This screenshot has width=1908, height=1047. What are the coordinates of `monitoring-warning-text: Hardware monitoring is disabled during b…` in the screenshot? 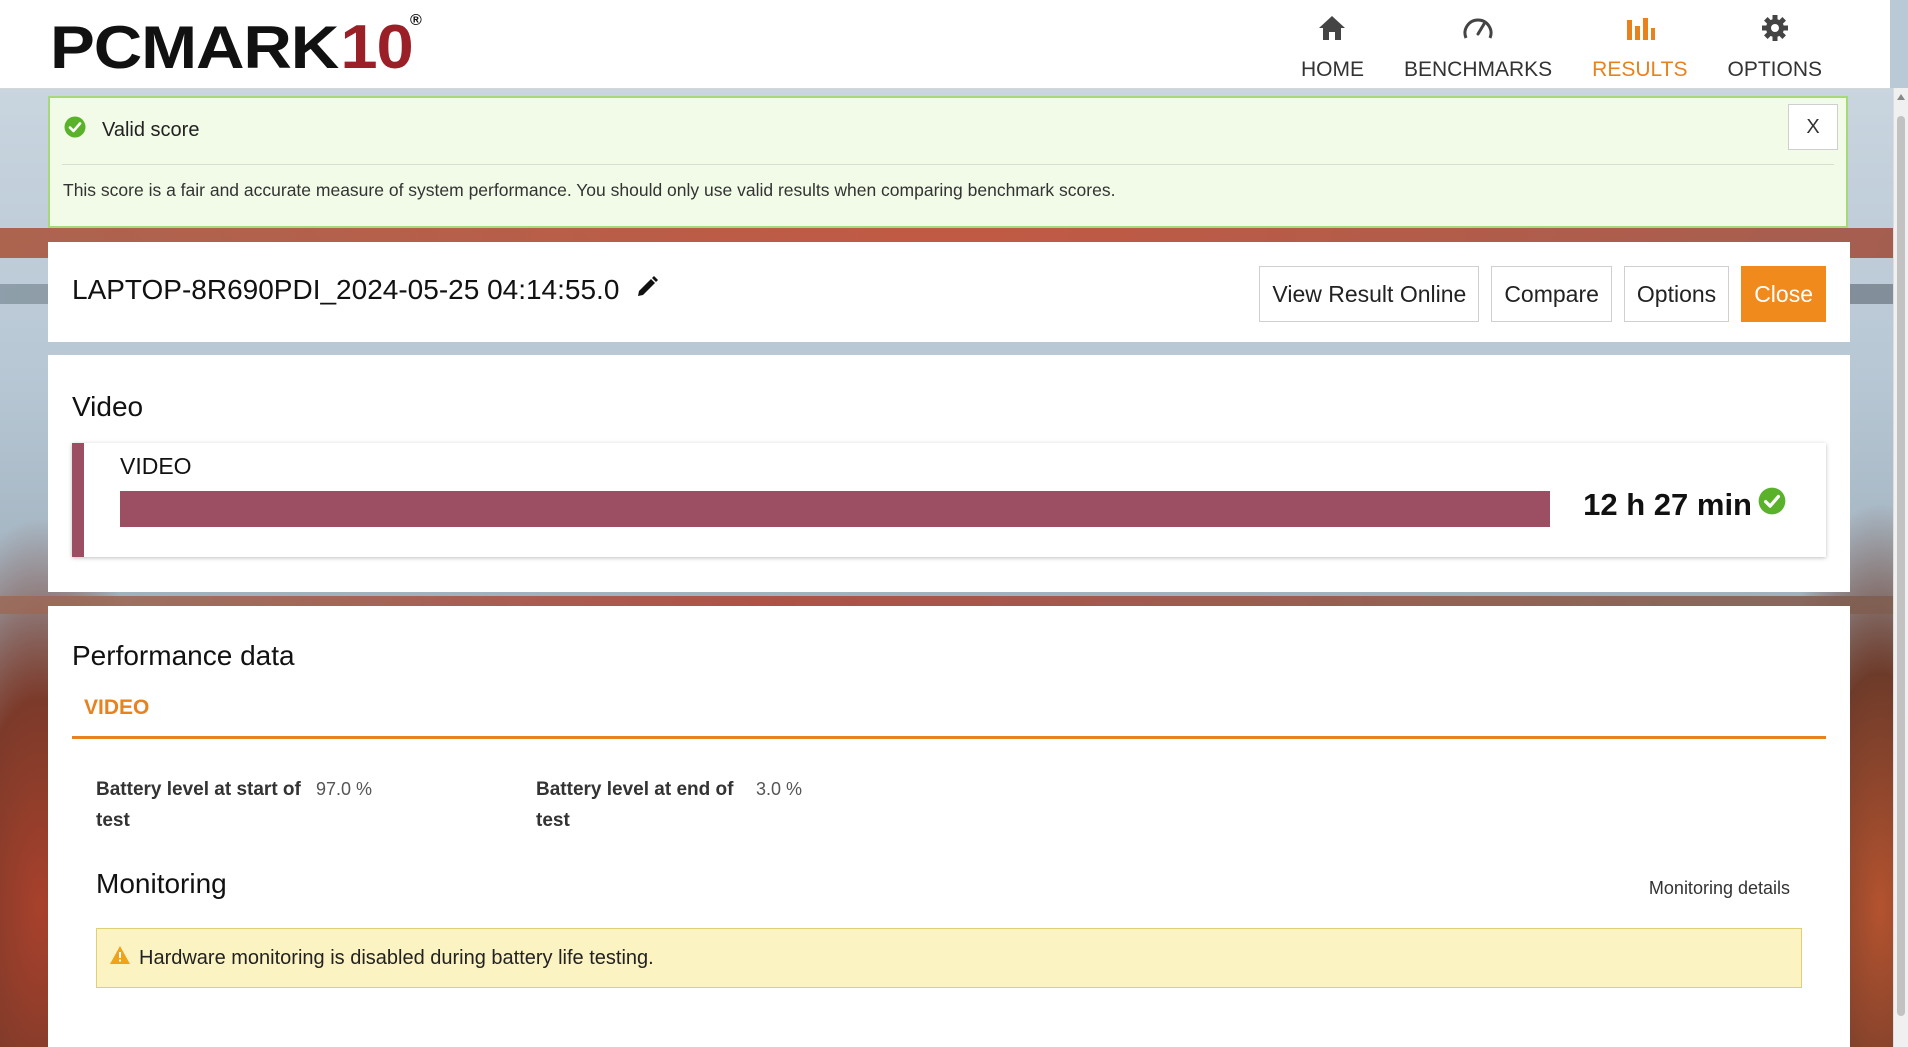 It's located at (396, 957).